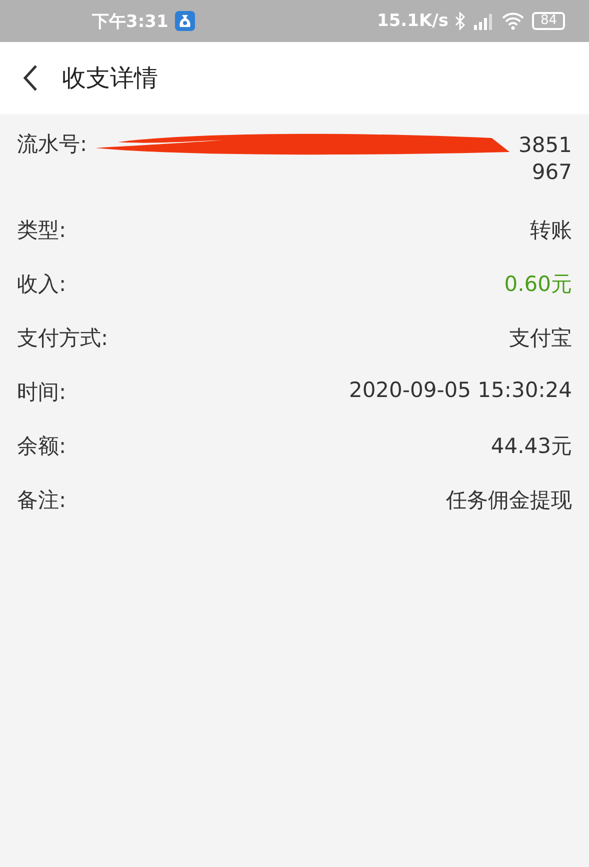 The width and height of the screenshot is (589, 867). Describe the element at coordinates (41, 284) in the screenshot. I see `field-label: 收入:` at that location.